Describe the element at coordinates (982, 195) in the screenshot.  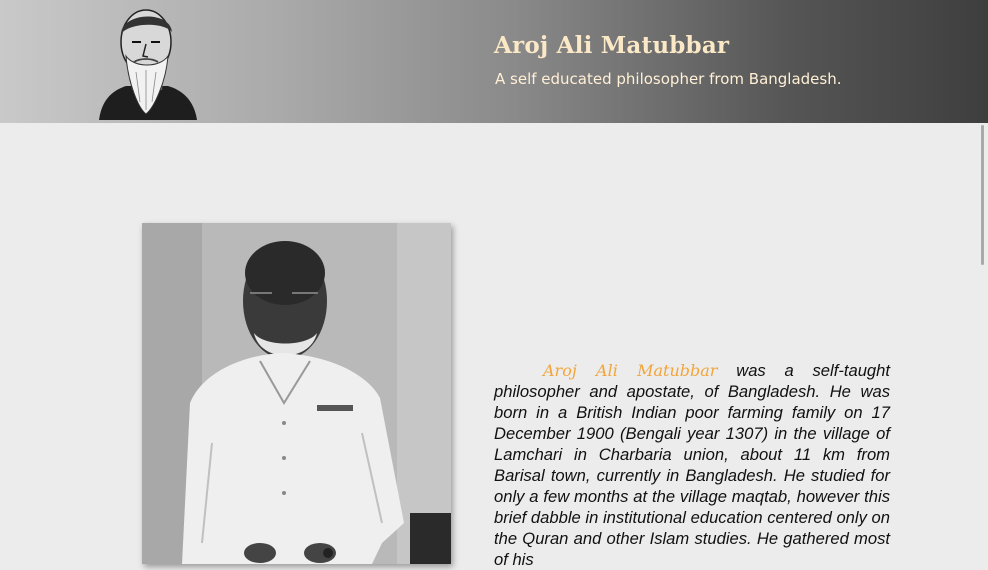
I see `scrollbar-thumb` at that location.